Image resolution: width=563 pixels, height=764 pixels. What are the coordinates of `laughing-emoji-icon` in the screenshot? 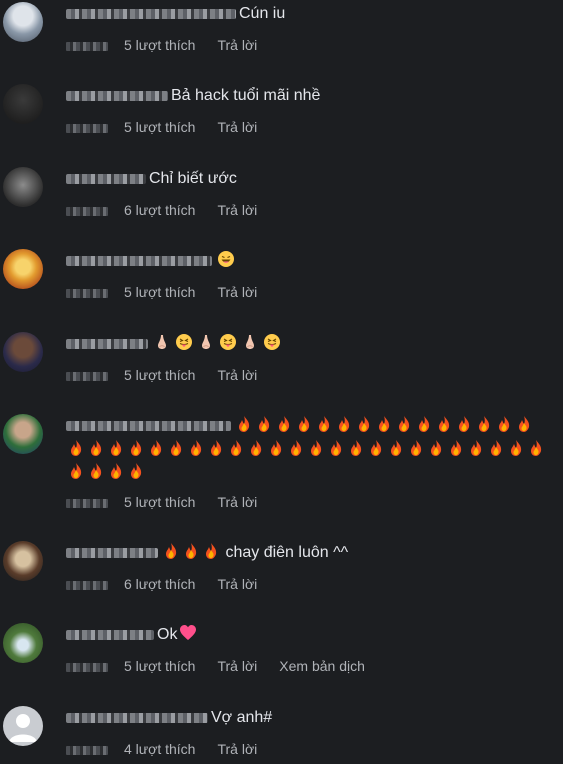 It's located at (226, 259).